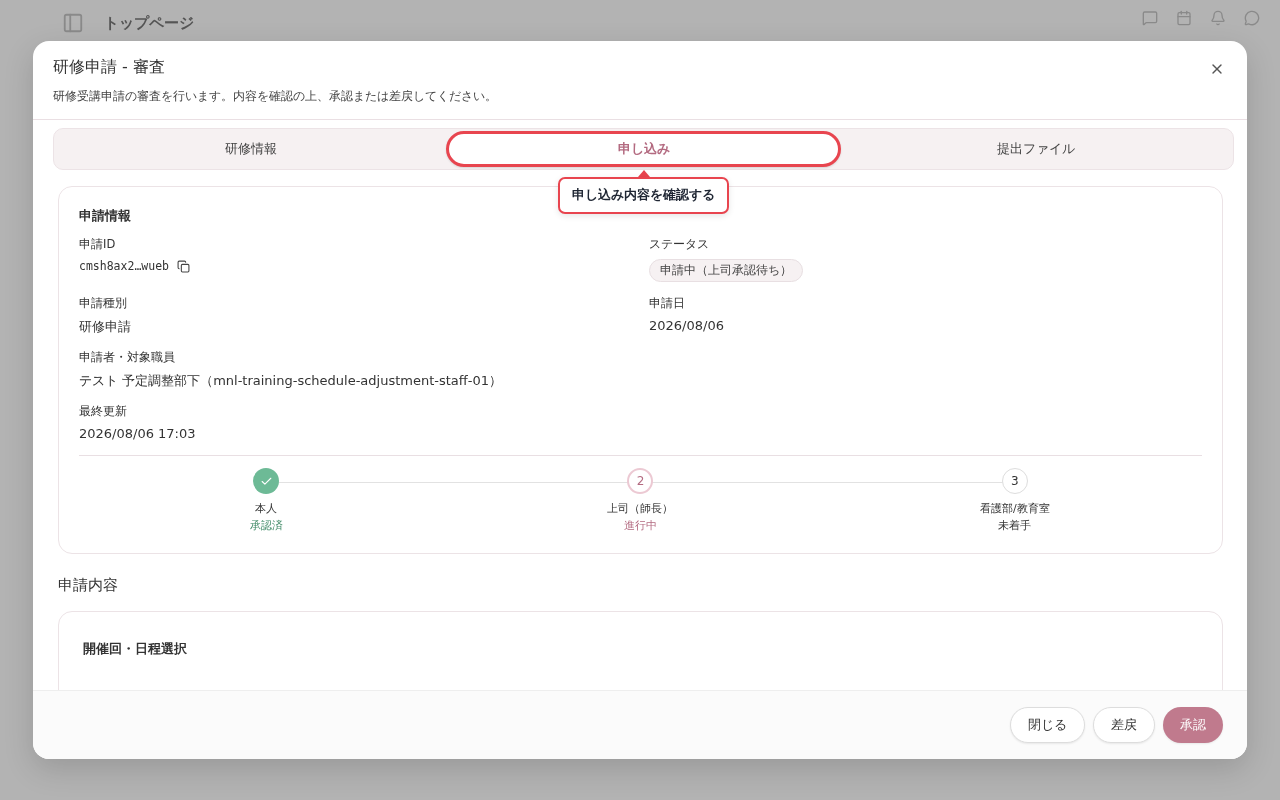 This screenshot has width=1280, height=800. What do you see at coordinates (266, 508) in the screenshot?
I see `step-name: 本人` at bounding box center [266, 508].